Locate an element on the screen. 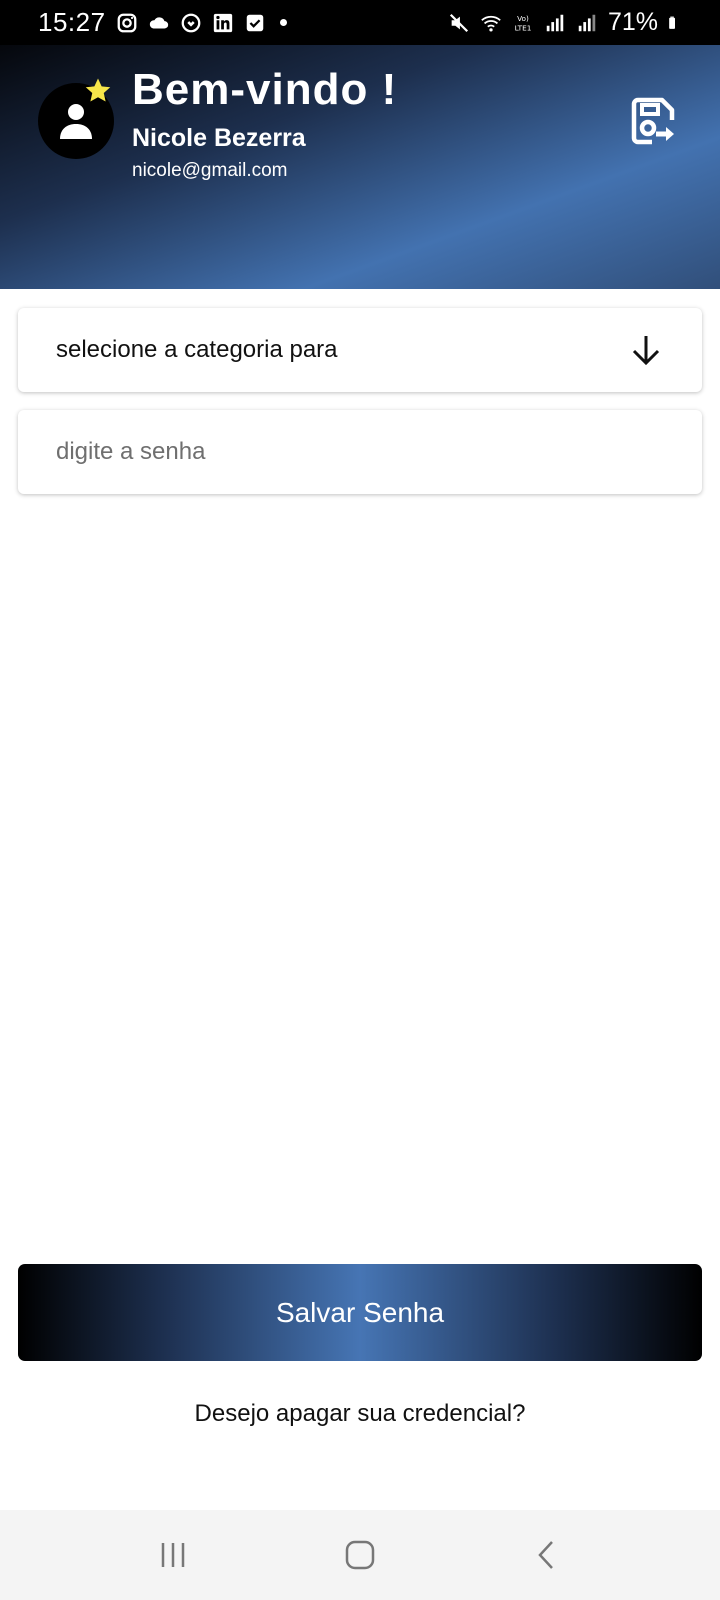 The image size is (720, 1600). password-input is located at coordinates (360, 452).